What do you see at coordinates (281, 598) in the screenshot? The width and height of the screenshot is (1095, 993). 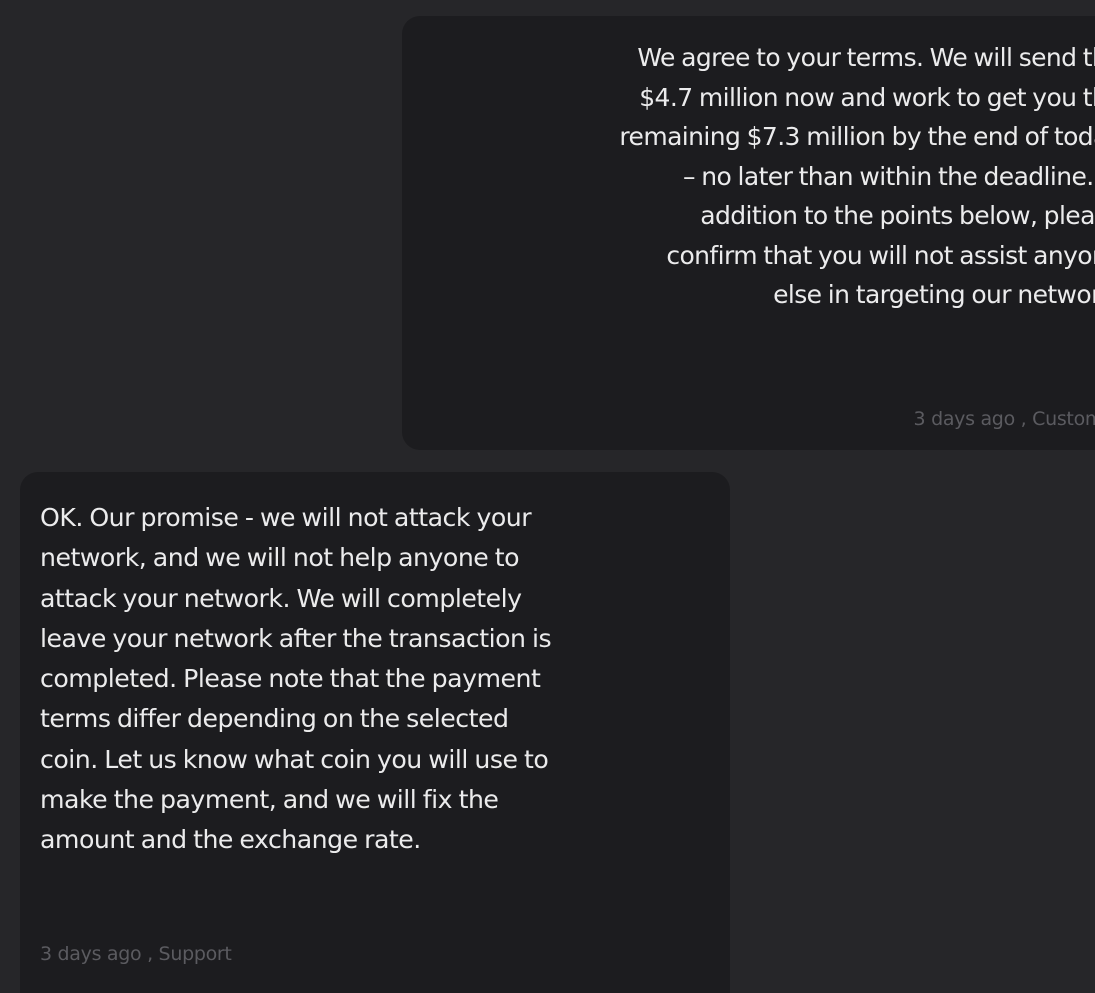 I see `message-line: attack your network. We will completely` at bounding box center [281, 598].